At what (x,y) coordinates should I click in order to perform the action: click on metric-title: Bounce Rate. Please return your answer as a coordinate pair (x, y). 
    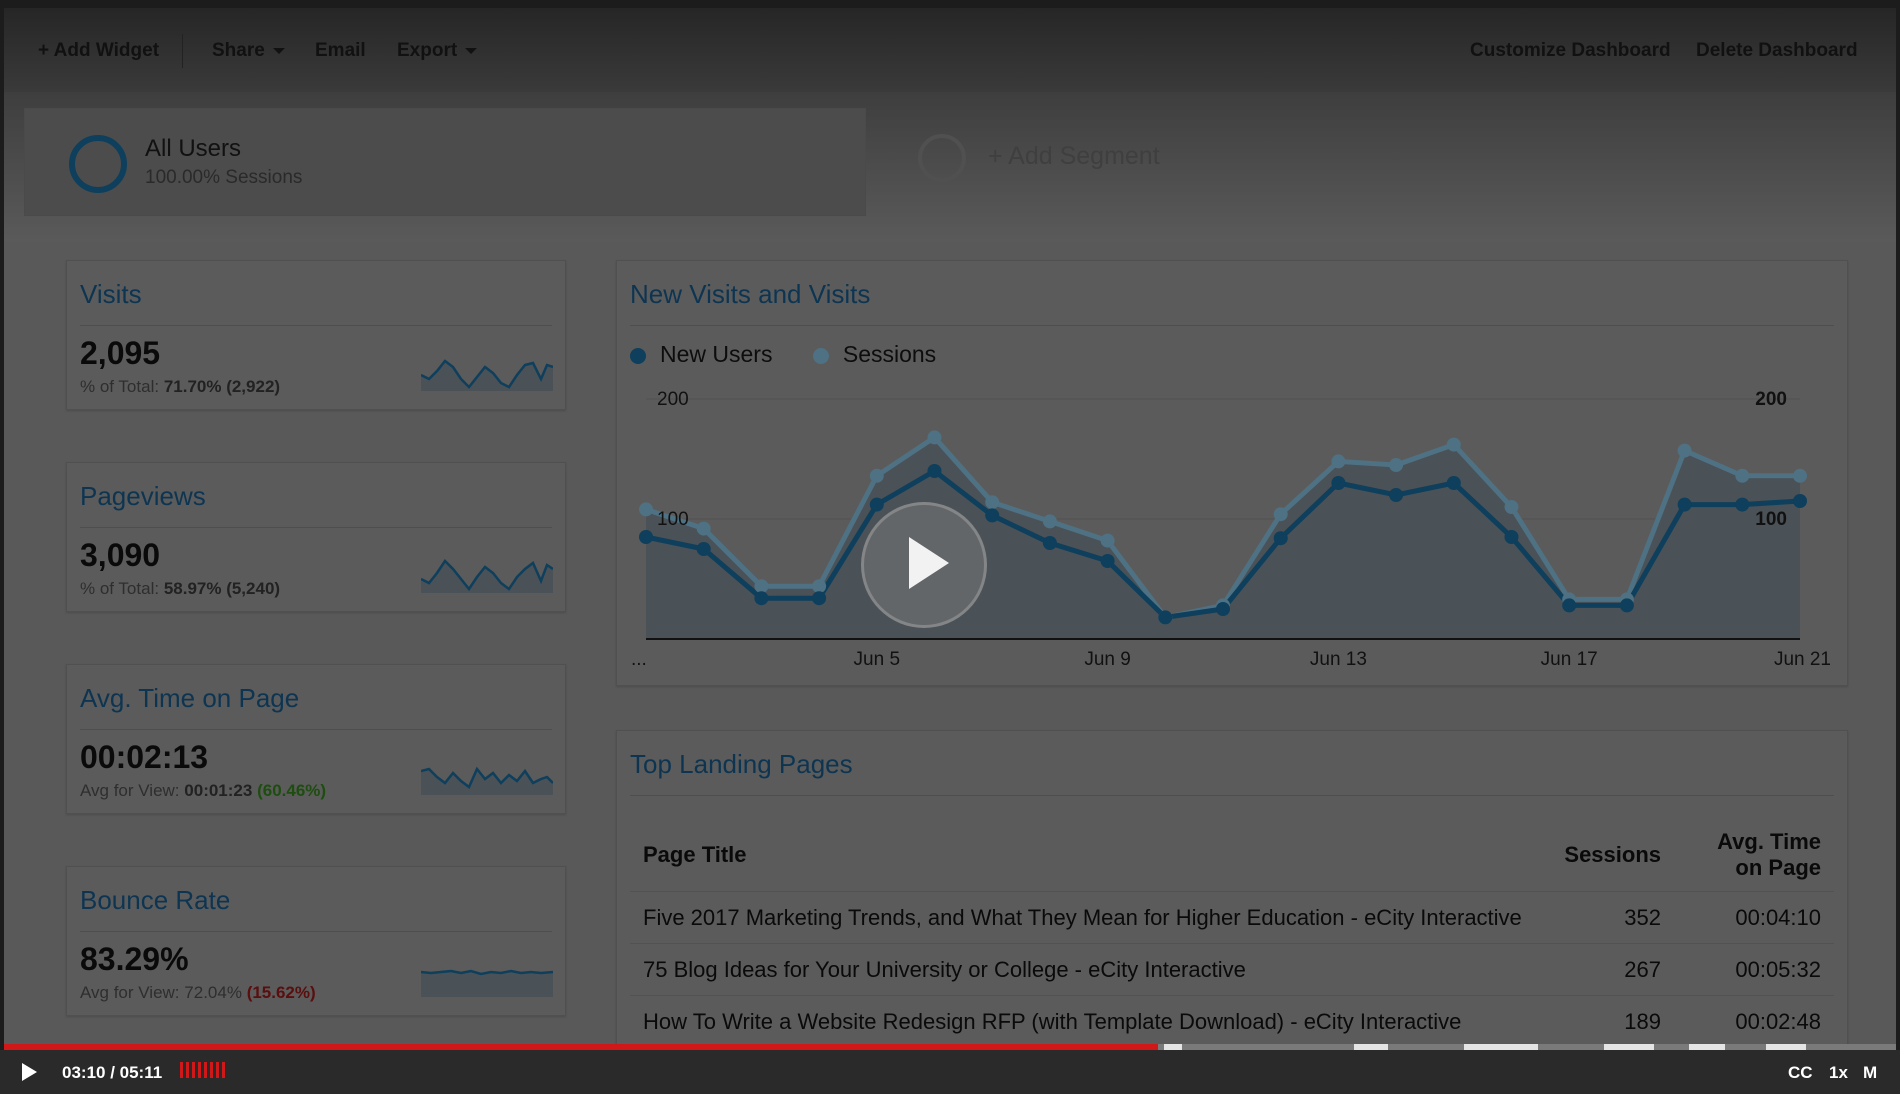
    Looking at the image, I should click on (155, 900).